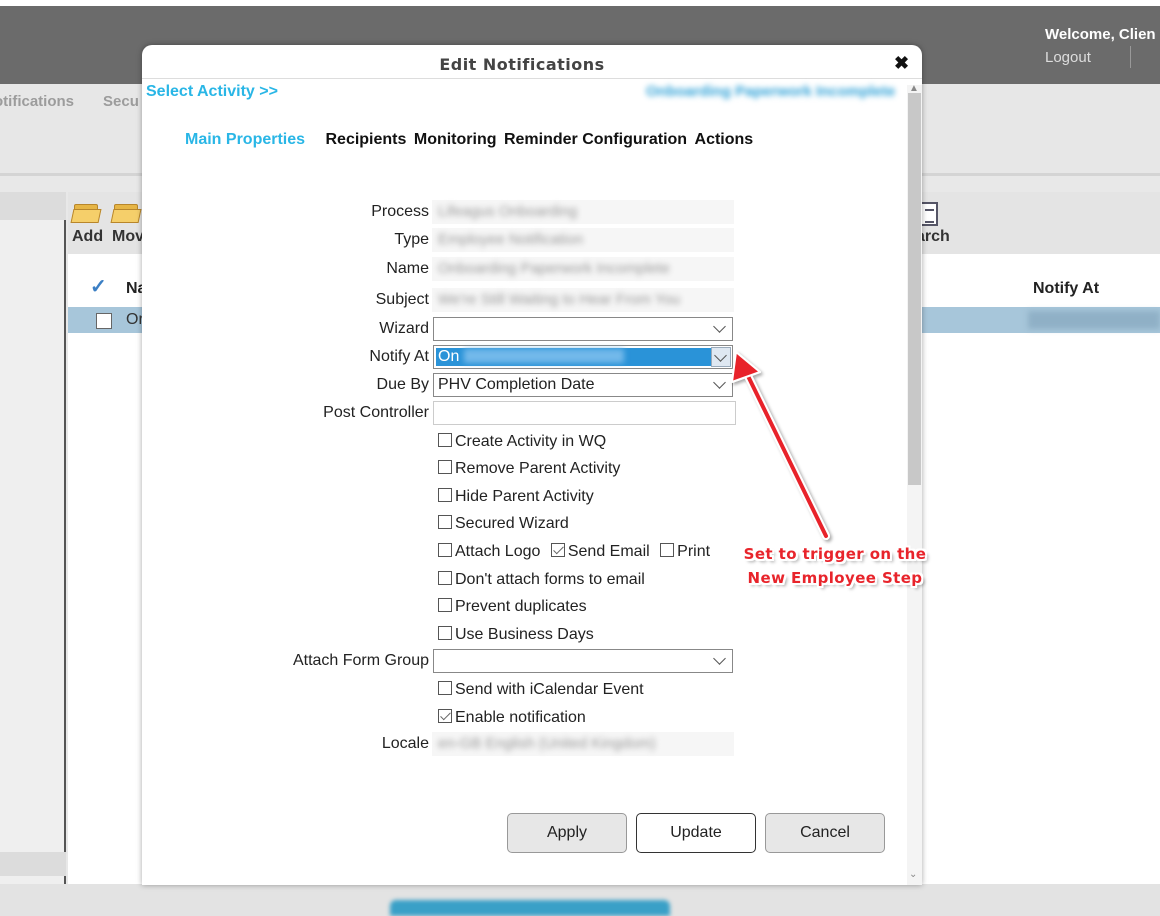 Image resolution: width=1160 pixels, height=916 pixels. What do you see at coordinates (1066, 289) in the screenshot?
I see `column-header-notify-at: Notify At` at bounding box center [1066, 289].